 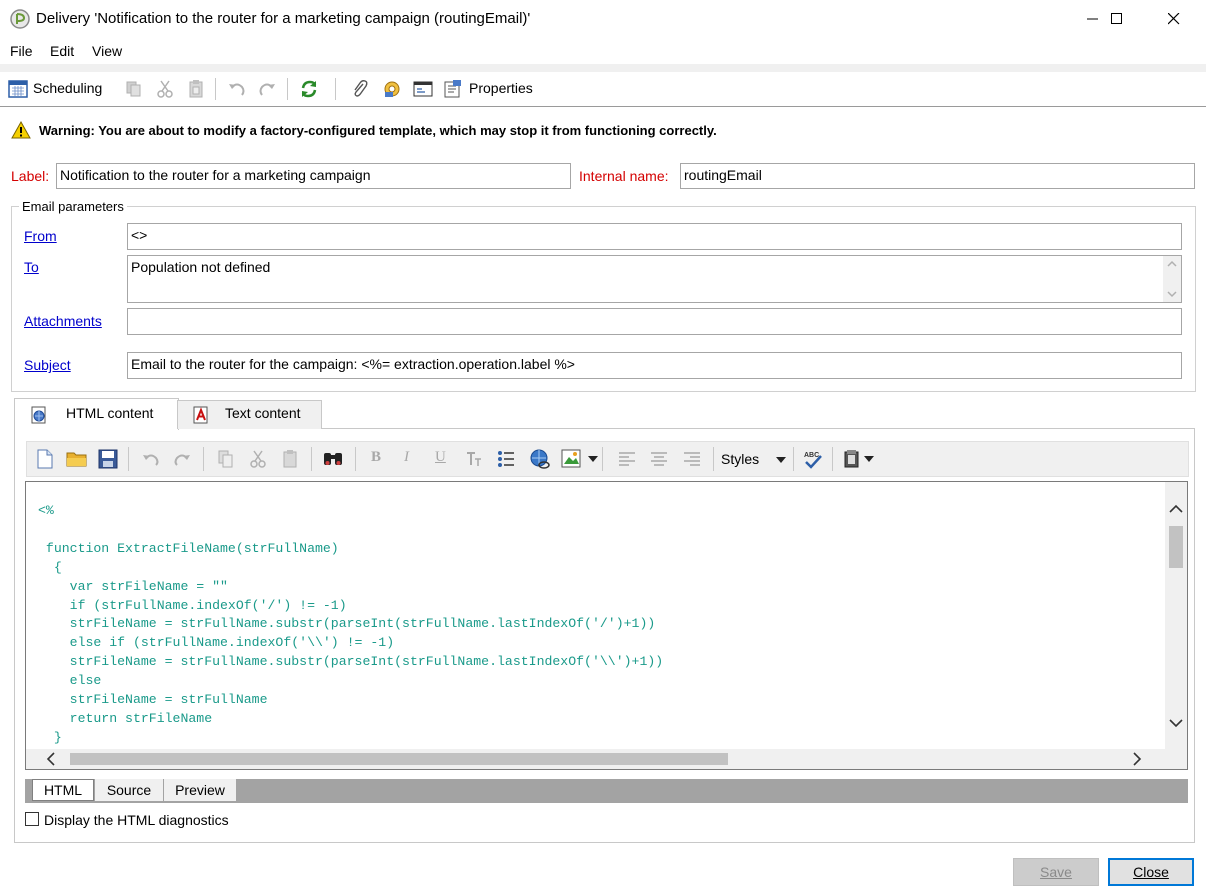 What do you see at coordinates (603, 51) in the screenshot?
I see `menu-bar: File Edit View` at bounding box center [603, 51].